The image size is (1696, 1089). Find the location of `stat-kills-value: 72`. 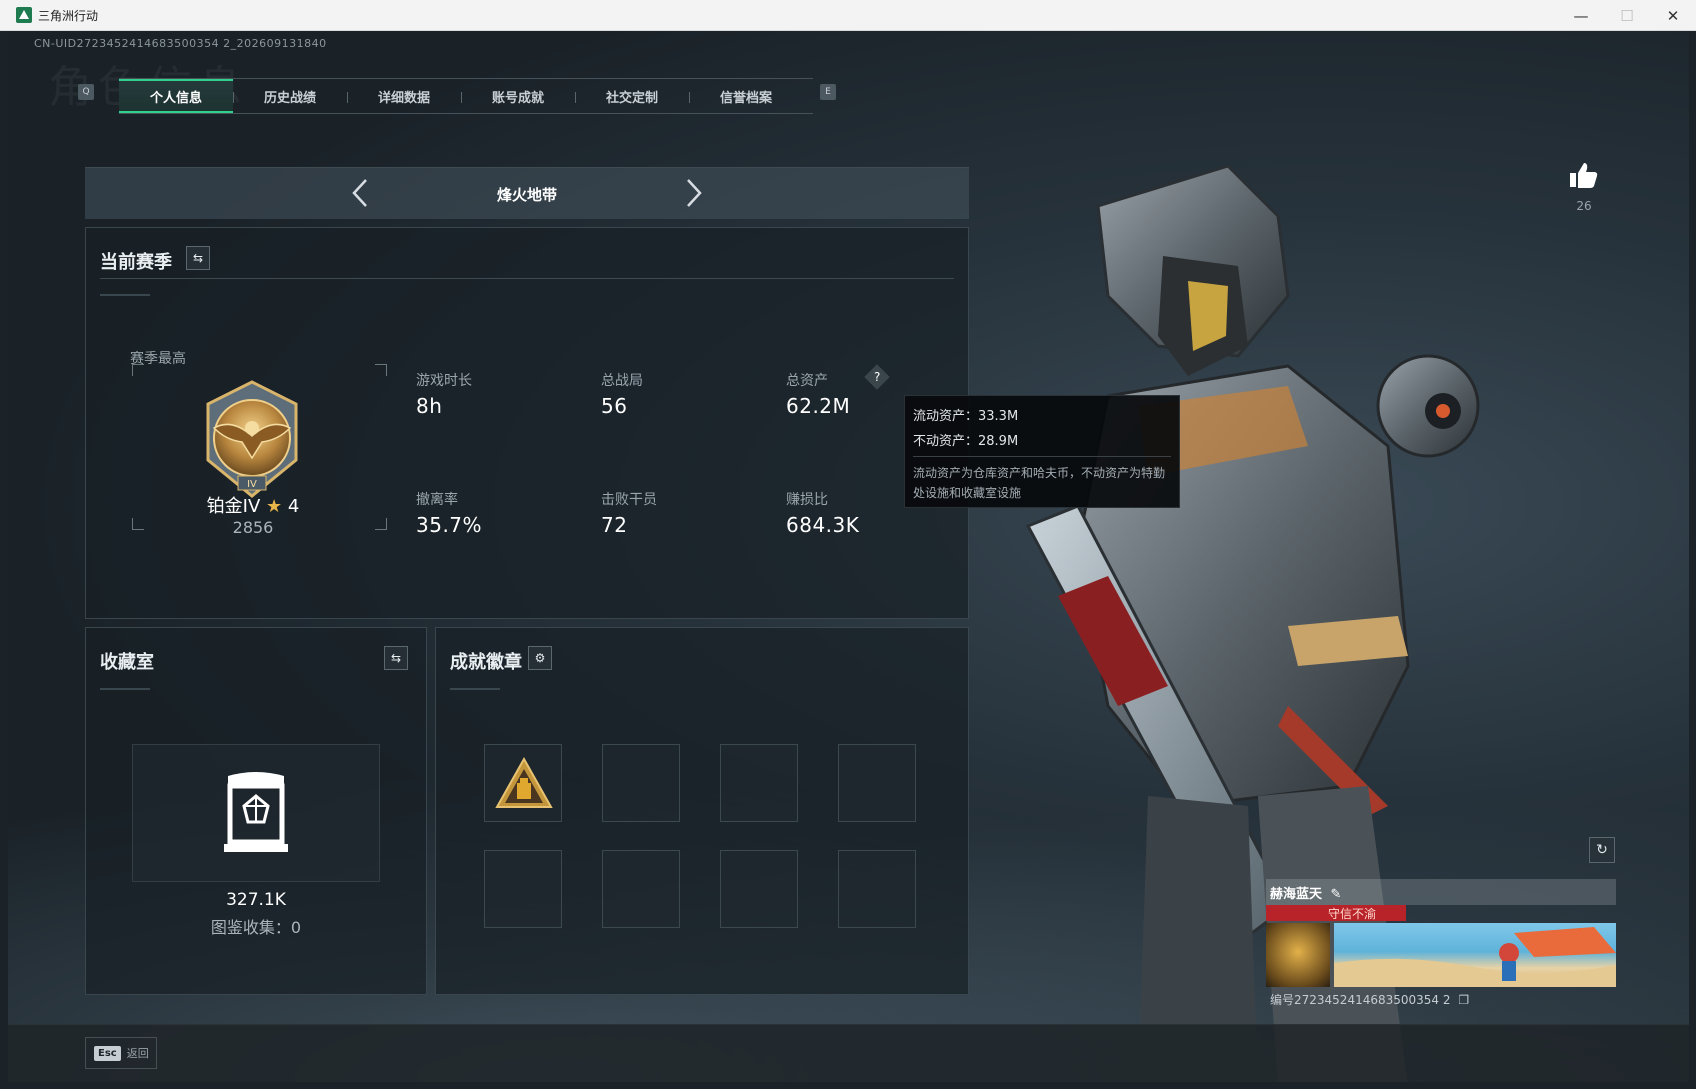

stat-kills-value: 72 is located at coordinates (614, 525).